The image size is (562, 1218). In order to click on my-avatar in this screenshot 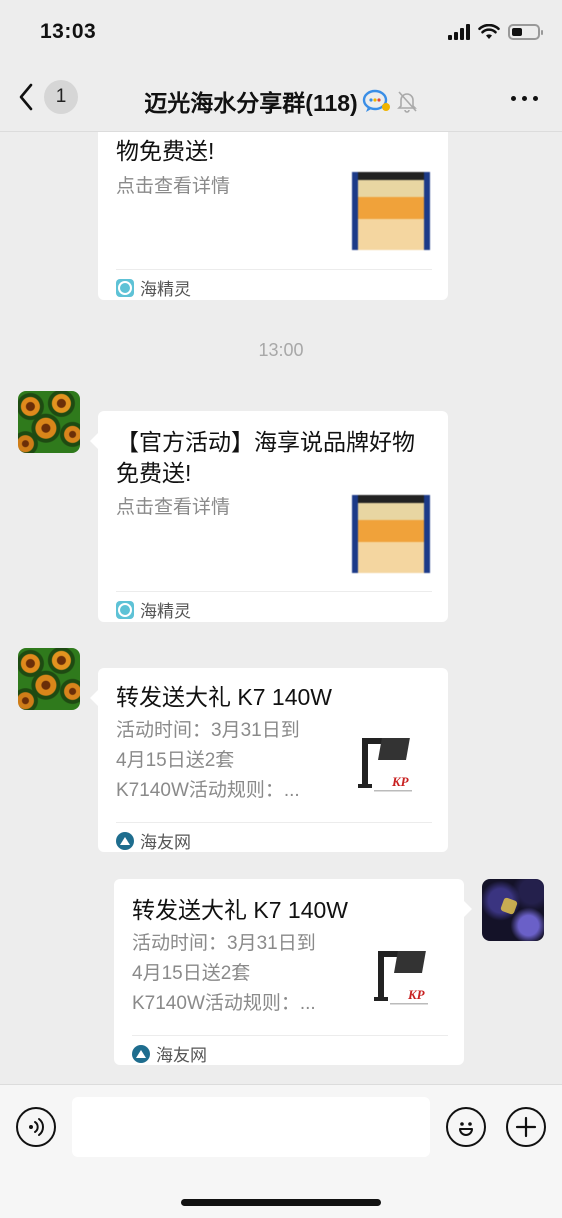, I will do `click(513, 910)`.